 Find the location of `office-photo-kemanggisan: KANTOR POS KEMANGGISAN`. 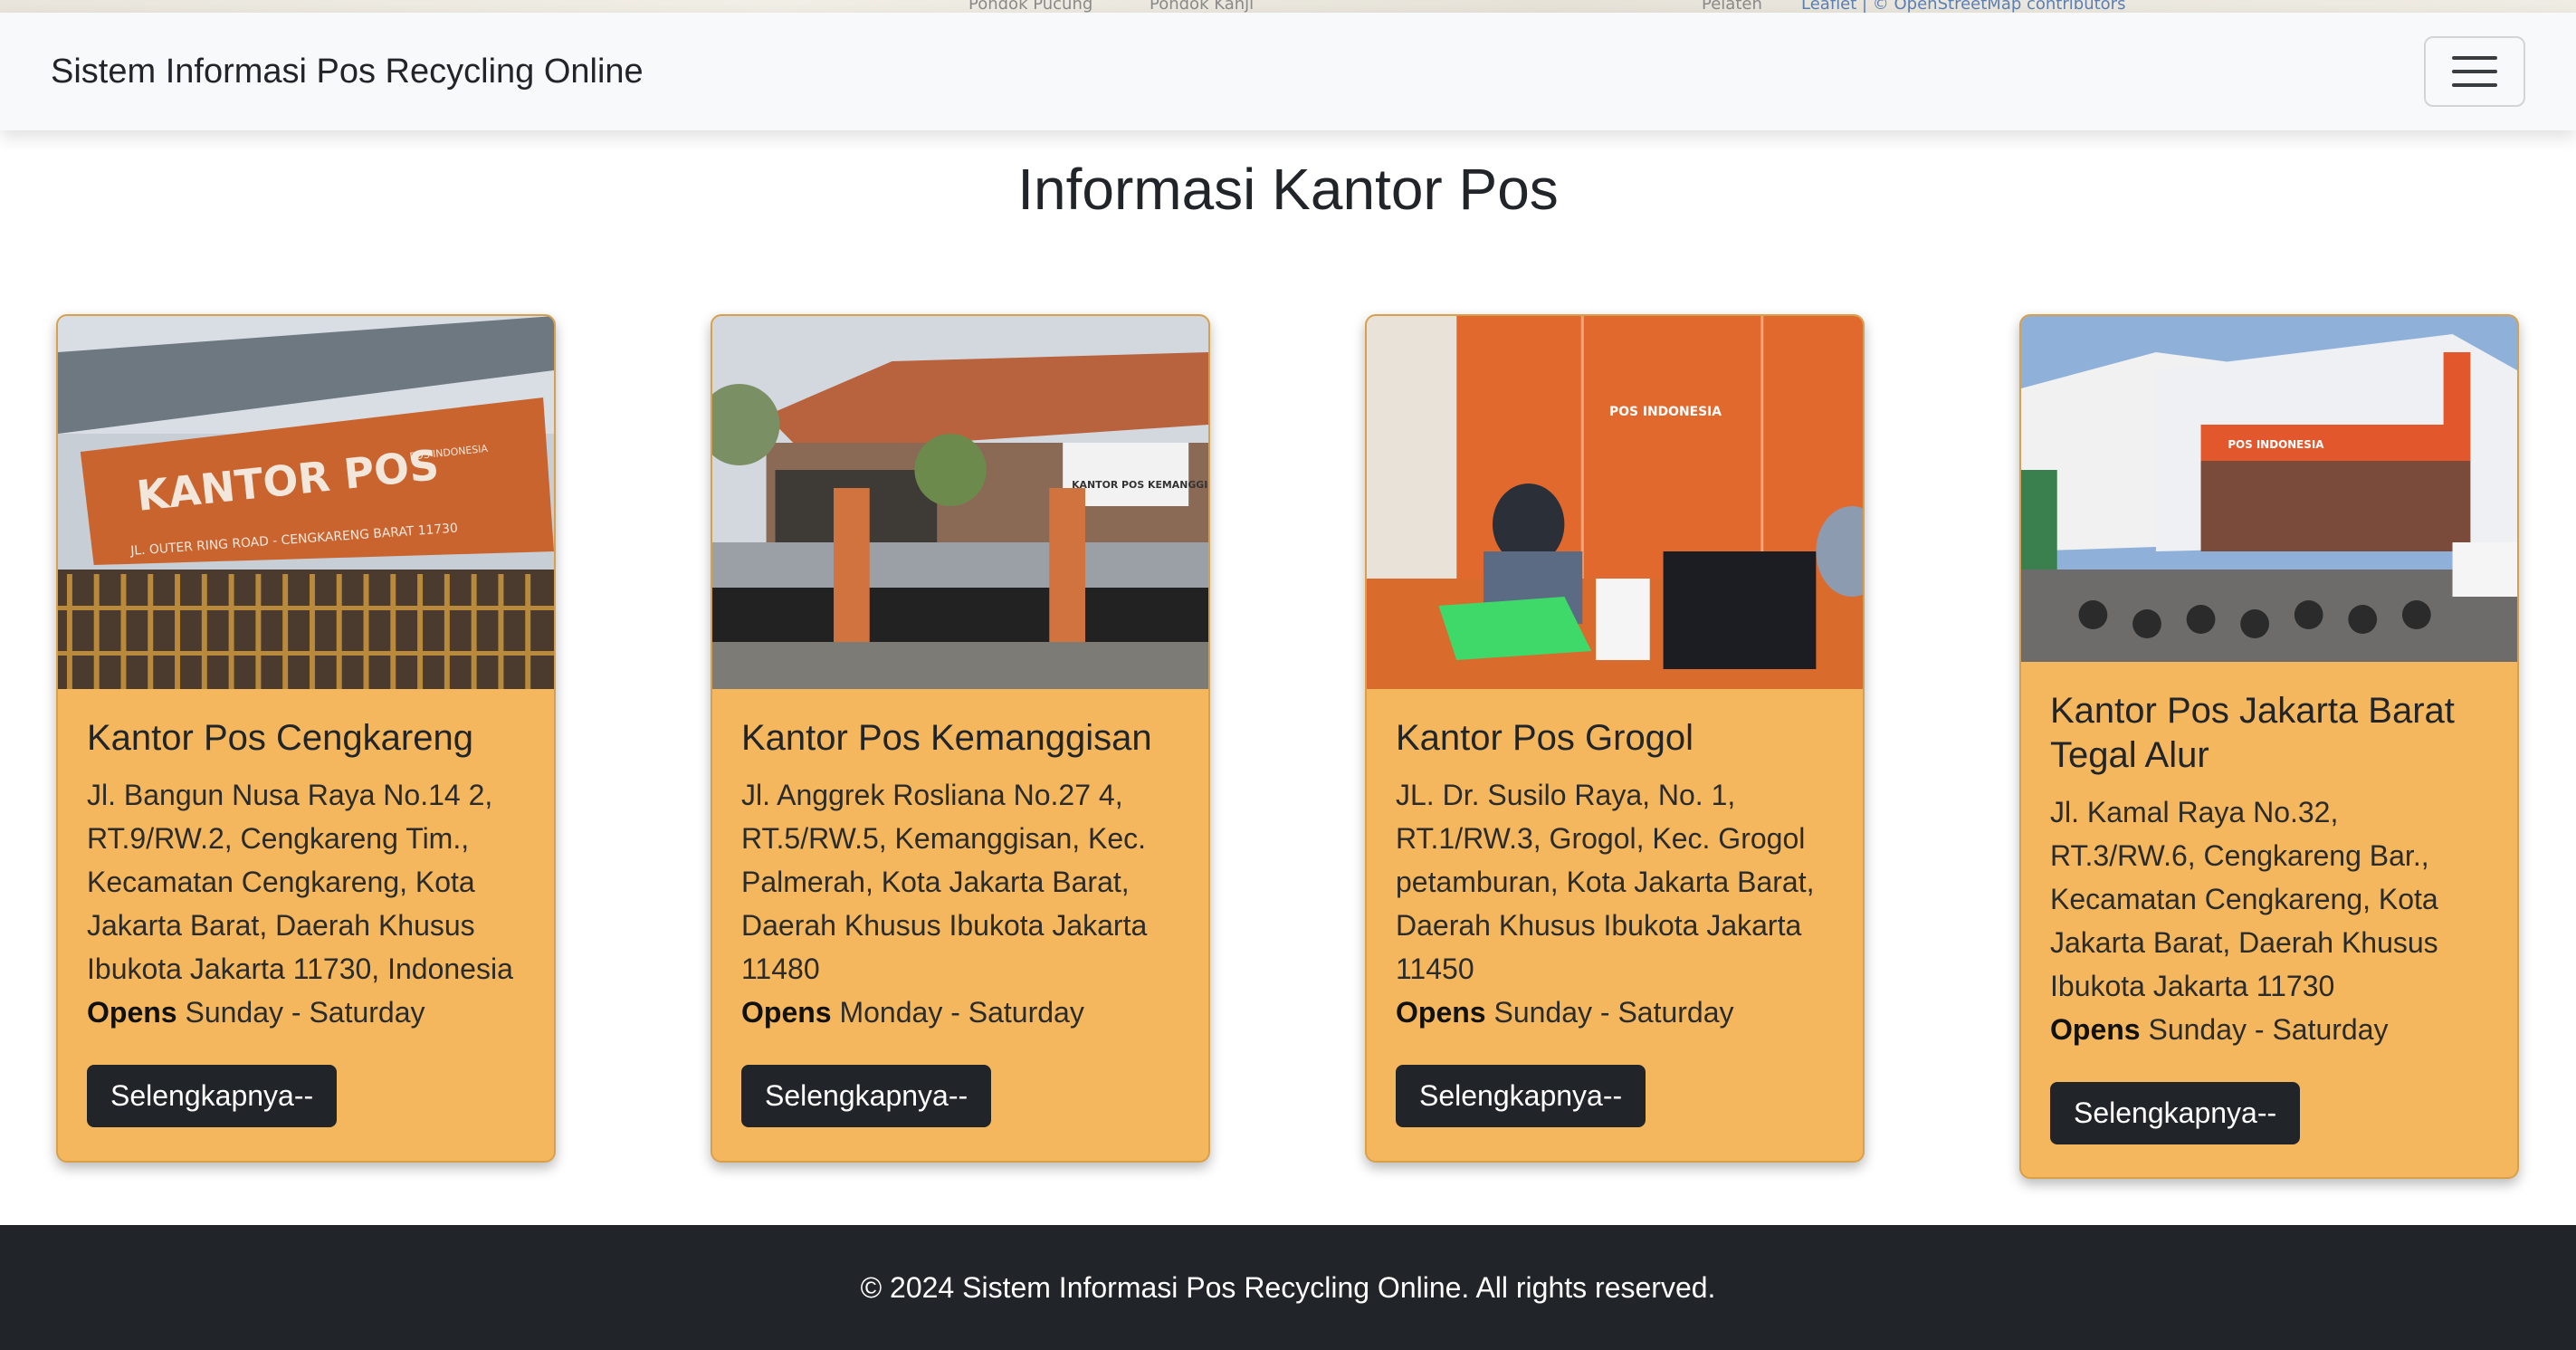

office-photo-kemanggisan: KANTOR POS KEMANGGISAN is located at coordinates (960, 502).